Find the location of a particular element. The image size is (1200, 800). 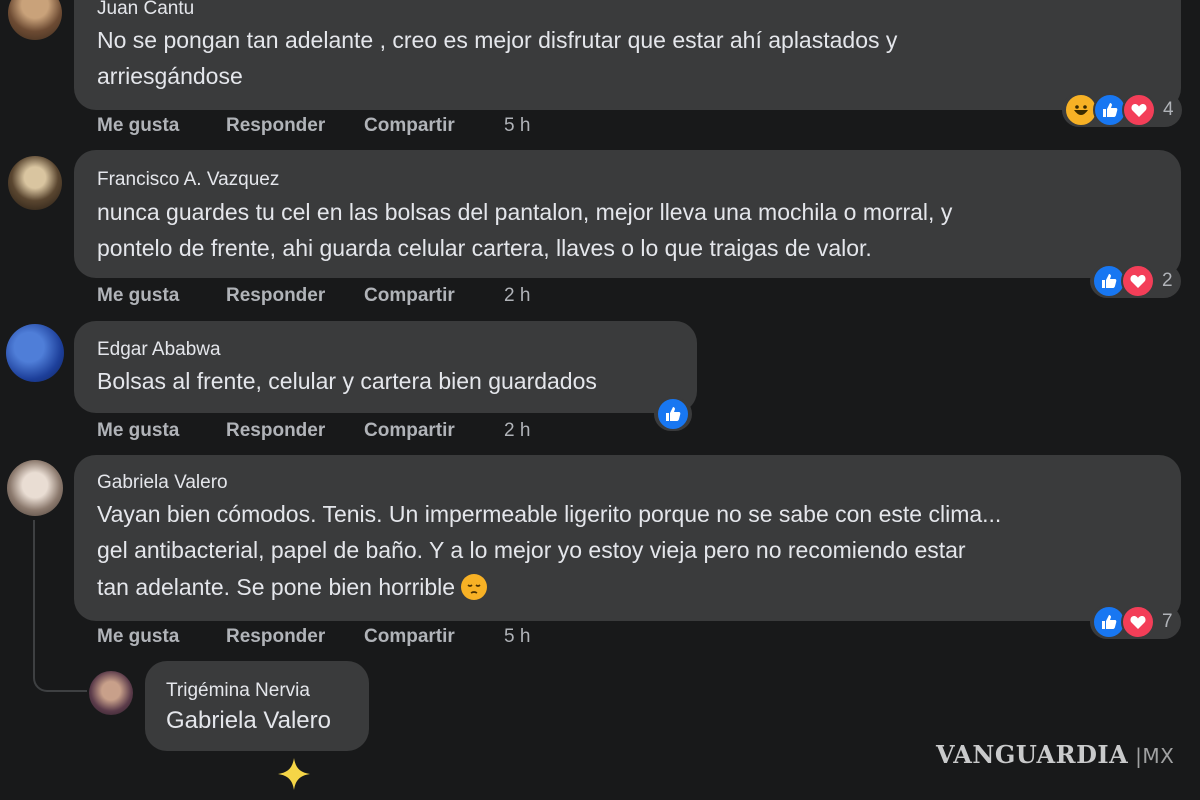

reply-mention: Gabriela Valero is located at coordinates (248, 721).